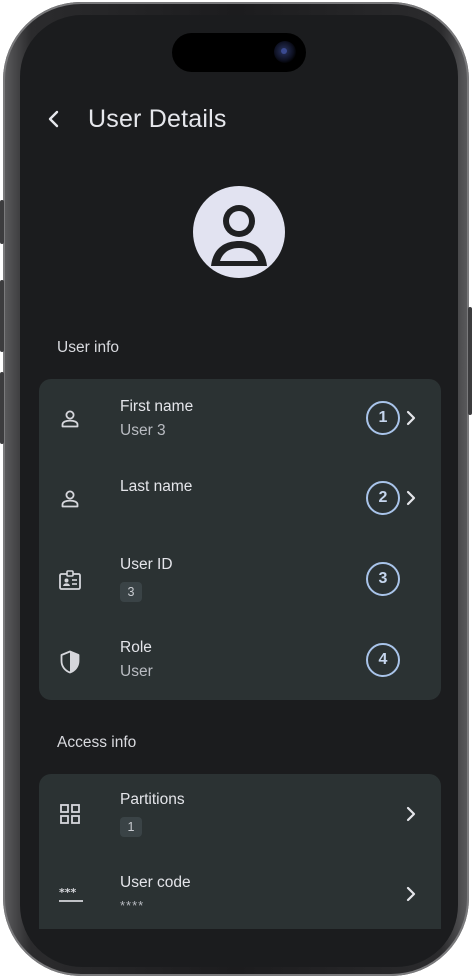 This screenshot has width=474, height=980. I want to click on first-name-label: First name, so click(157, 406).